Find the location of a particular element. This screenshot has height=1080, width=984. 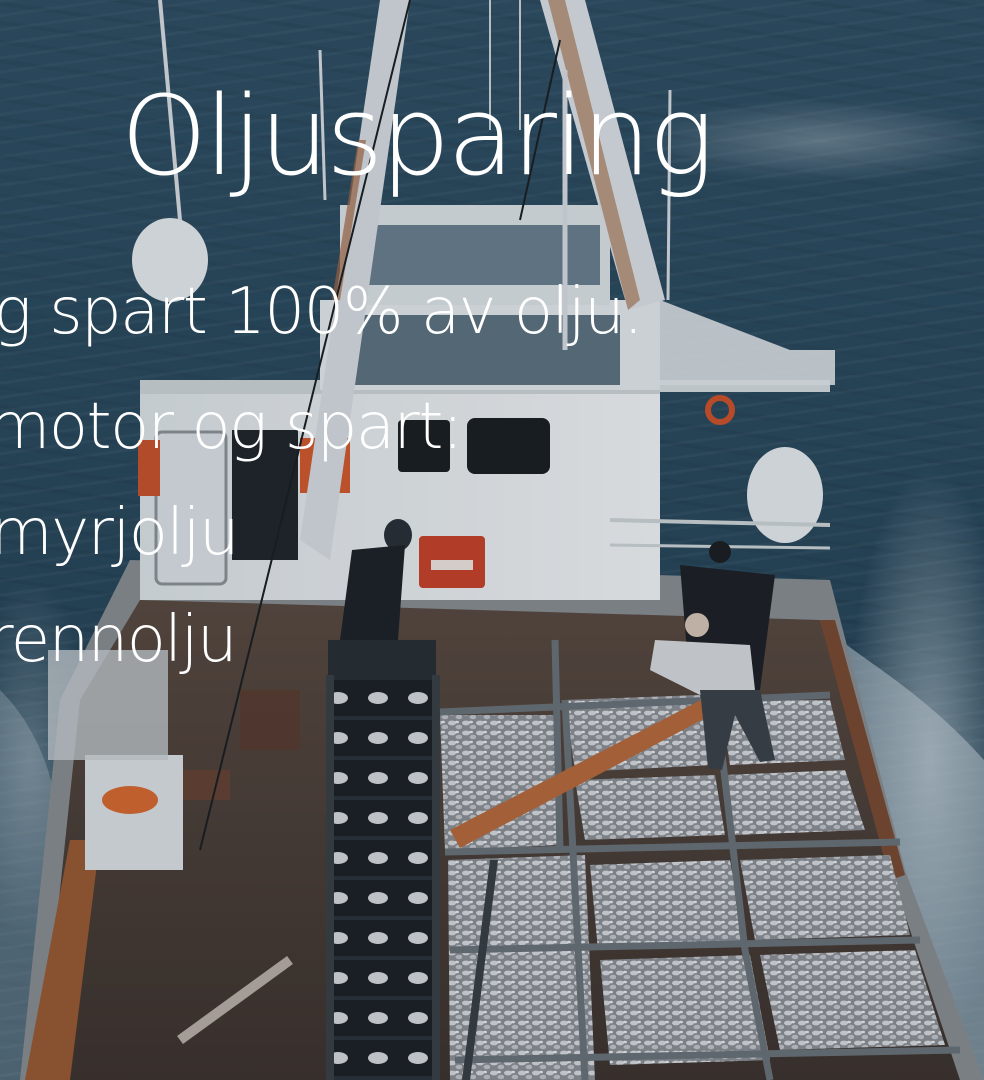

savings-line-2: smotor og spart: is located at coordinates (231, 427).